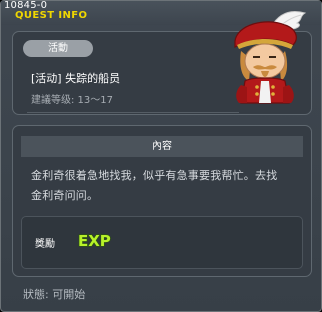 Image resolution: width=322 pixels, height=312 pixels. What do you see at coordinates (154, 175) in the screenshot?
I see `description-line: 金利奇很着急地找我，似乎有急事要我帮忙。去找` at bounding box center [154, 175].